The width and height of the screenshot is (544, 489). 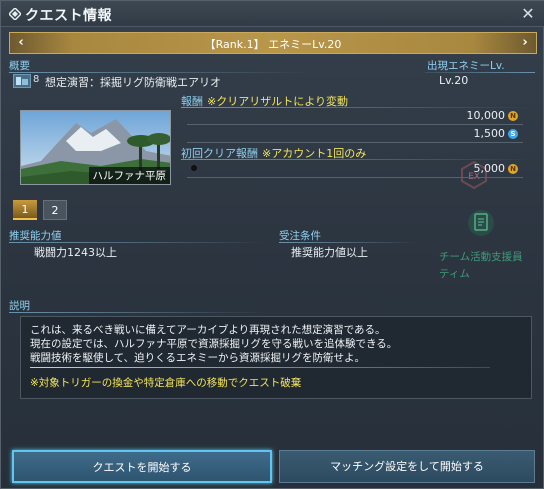 I want to click on conditions-divider, so click(x=349, y=242).